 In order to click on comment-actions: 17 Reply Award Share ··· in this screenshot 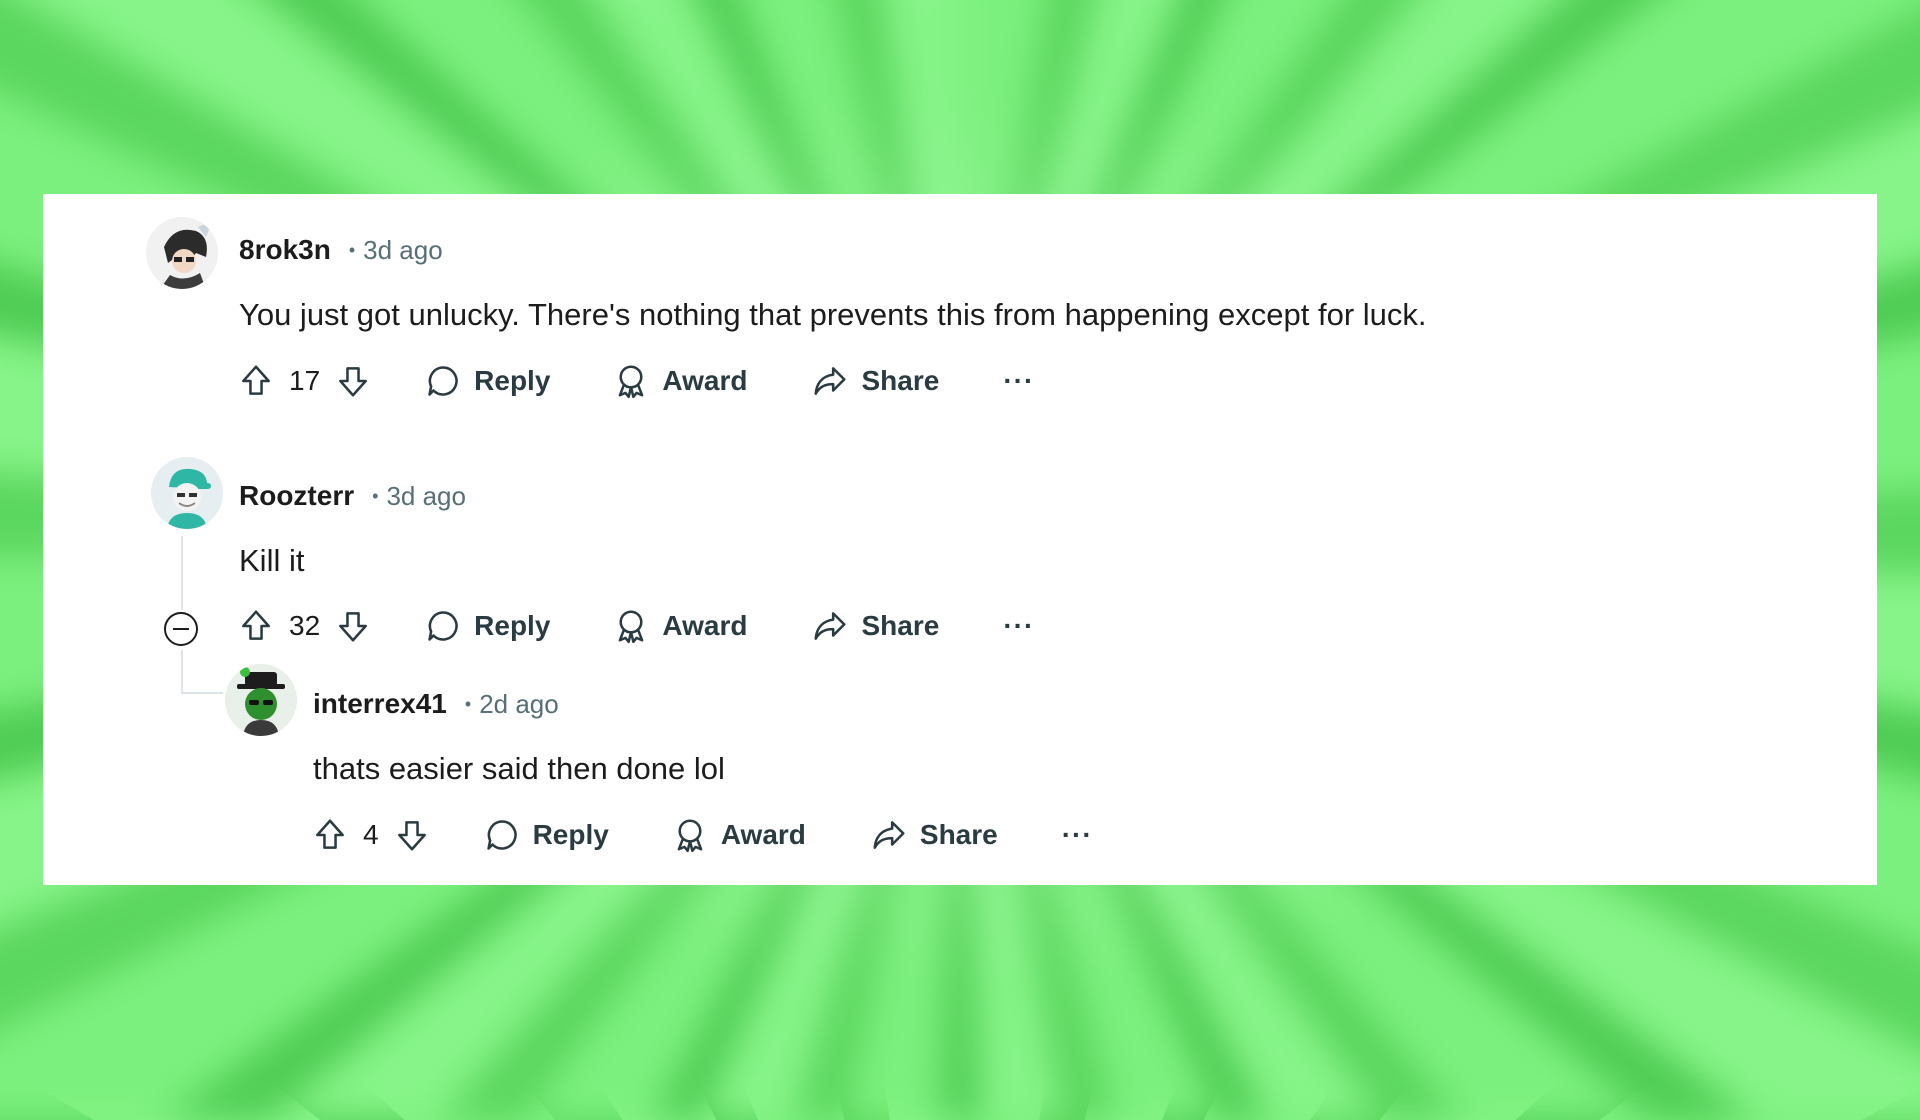, I will do `click(635, 381)`.